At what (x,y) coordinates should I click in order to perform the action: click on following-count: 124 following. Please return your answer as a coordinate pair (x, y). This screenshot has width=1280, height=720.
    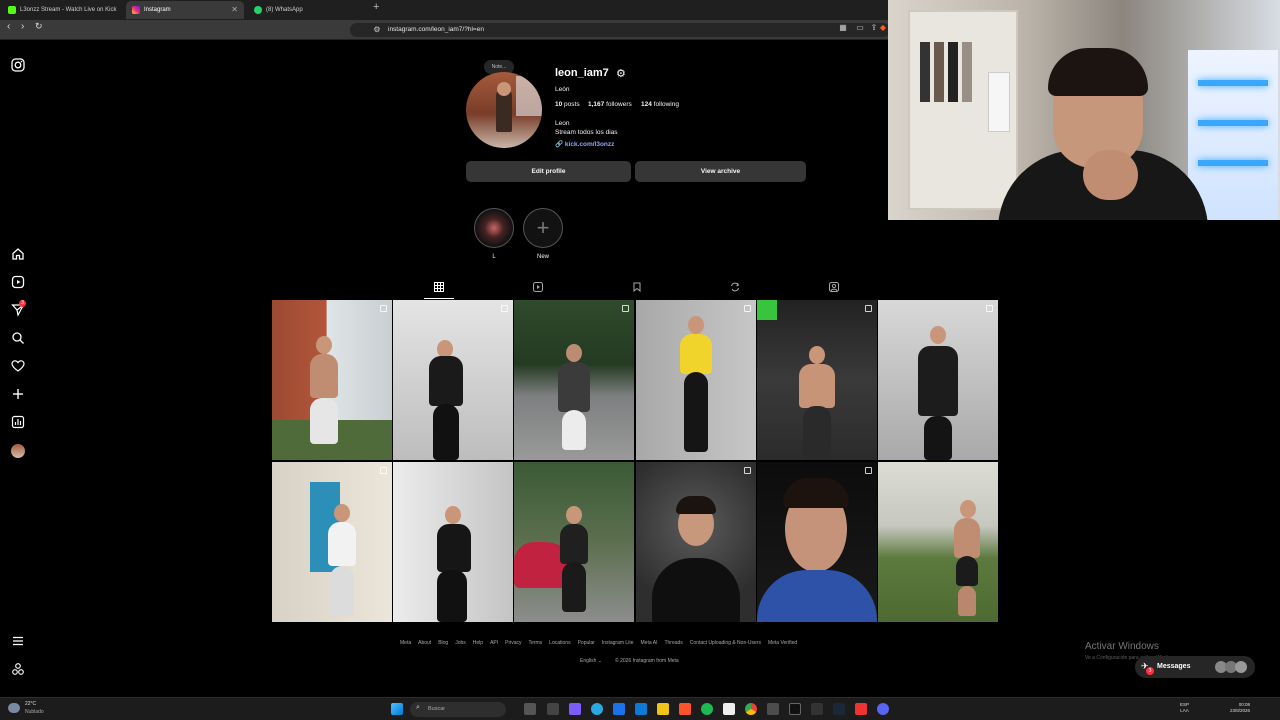
    Looking at the image, I should click on (660, 104).